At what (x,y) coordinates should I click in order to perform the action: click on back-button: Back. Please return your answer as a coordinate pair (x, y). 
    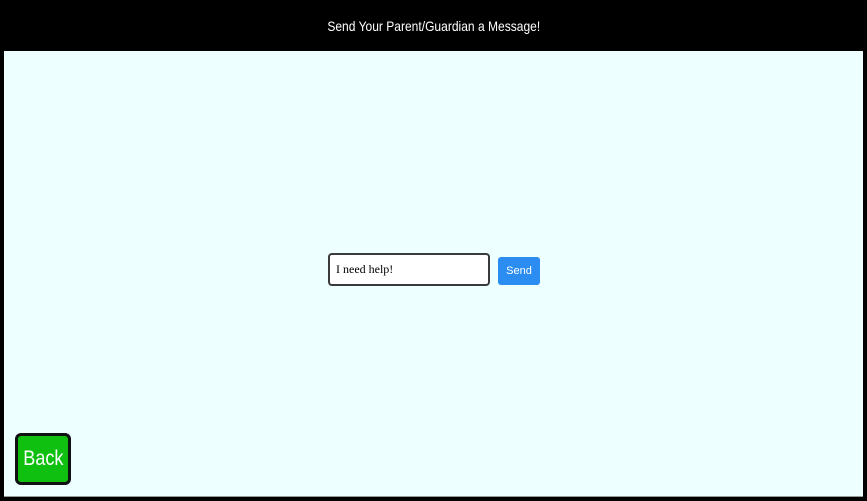
    Looking at the image, I should click on (43, 459).